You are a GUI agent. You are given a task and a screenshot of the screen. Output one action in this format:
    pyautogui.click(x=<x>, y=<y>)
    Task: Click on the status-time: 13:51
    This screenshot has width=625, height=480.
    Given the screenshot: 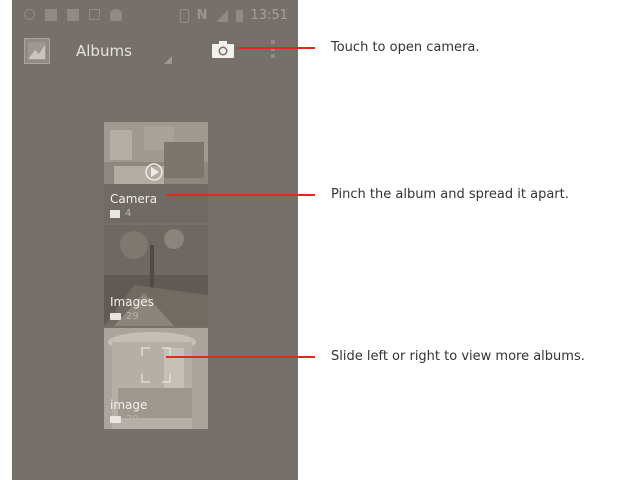 What is the action you would take?
    pyautogui.click(x=269, y=15)
    